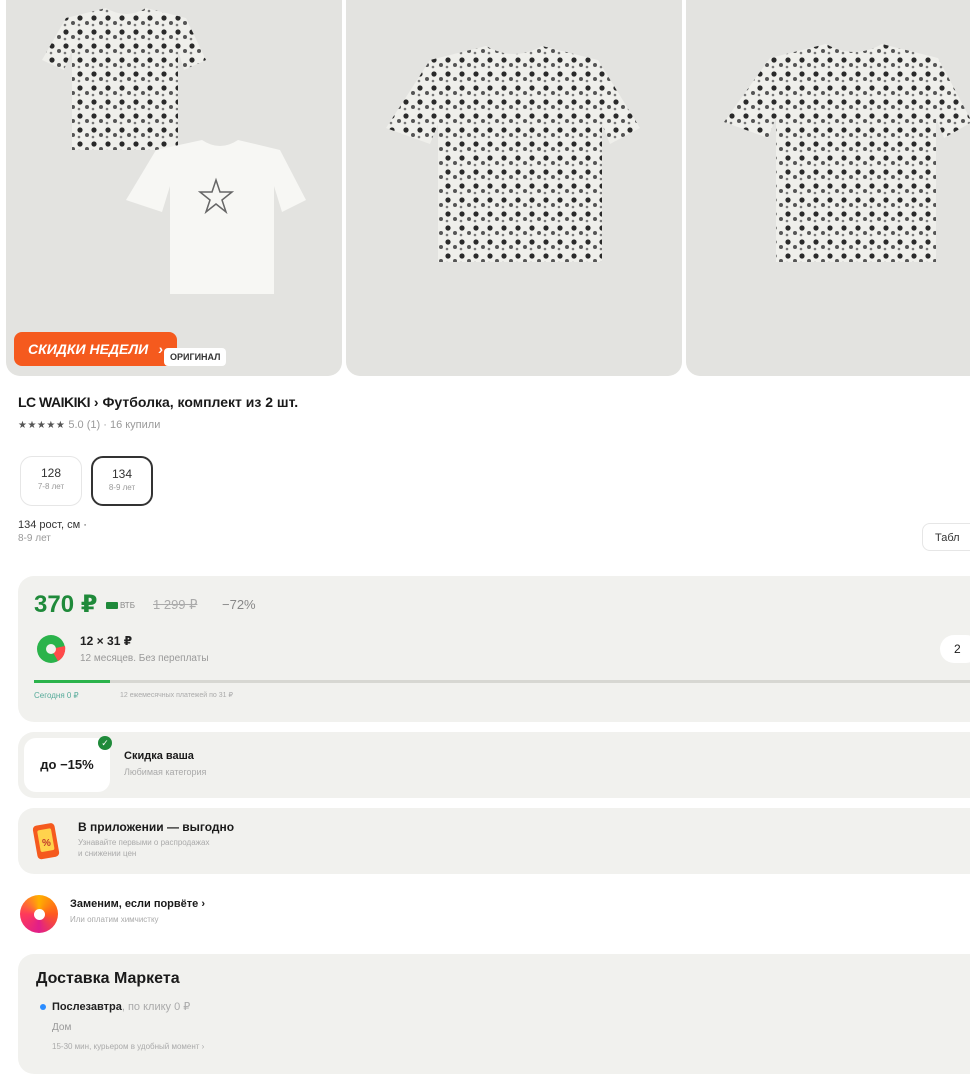  I want to click on delivery-day: Послезавтра, so click(87, 1007).